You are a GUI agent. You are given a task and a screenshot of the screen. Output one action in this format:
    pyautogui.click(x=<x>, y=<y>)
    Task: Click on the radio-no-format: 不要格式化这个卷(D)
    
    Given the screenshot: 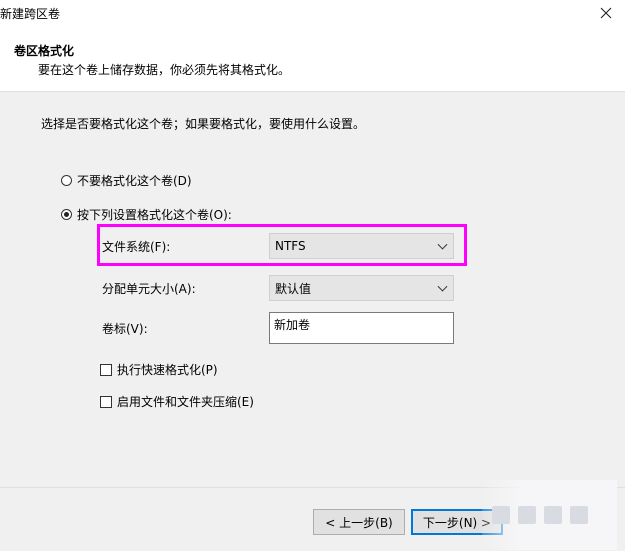 What is the action you would take?
    pyautogui.click(x=126, y=180)
    